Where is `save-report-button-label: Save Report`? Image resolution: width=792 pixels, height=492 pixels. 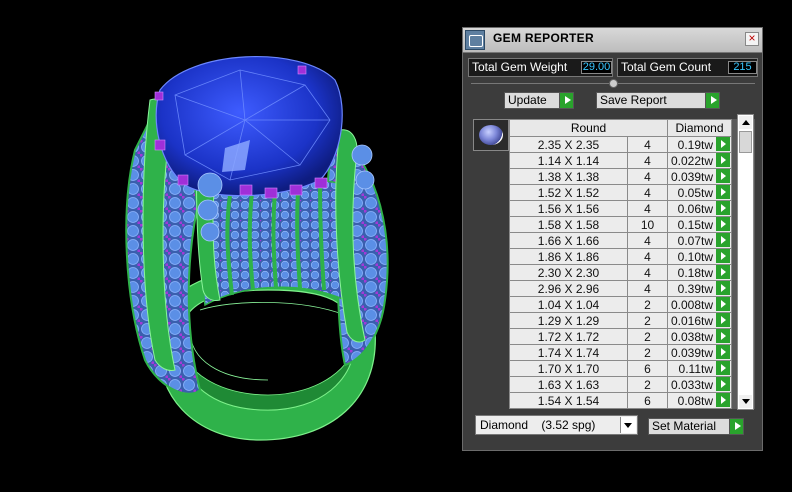 save-report-button-label: Save Report is located at coordinates (633, 100).